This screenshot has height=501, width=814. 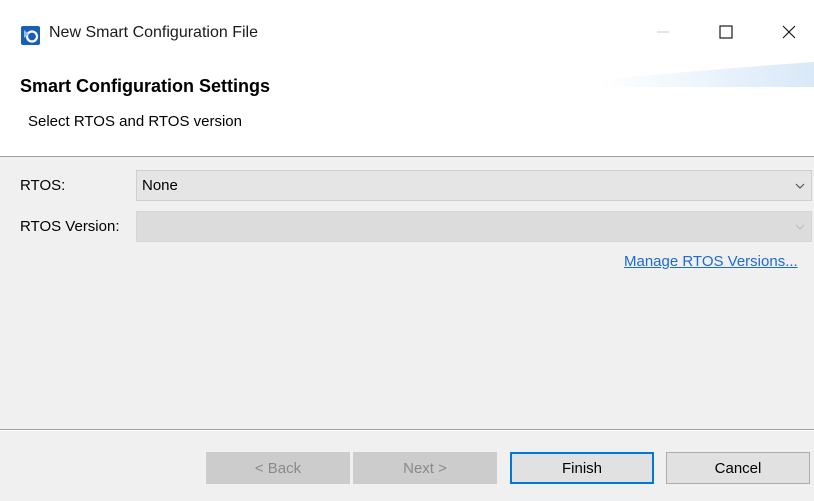 I want to click on maximize-button, so click(x=726, y=32).